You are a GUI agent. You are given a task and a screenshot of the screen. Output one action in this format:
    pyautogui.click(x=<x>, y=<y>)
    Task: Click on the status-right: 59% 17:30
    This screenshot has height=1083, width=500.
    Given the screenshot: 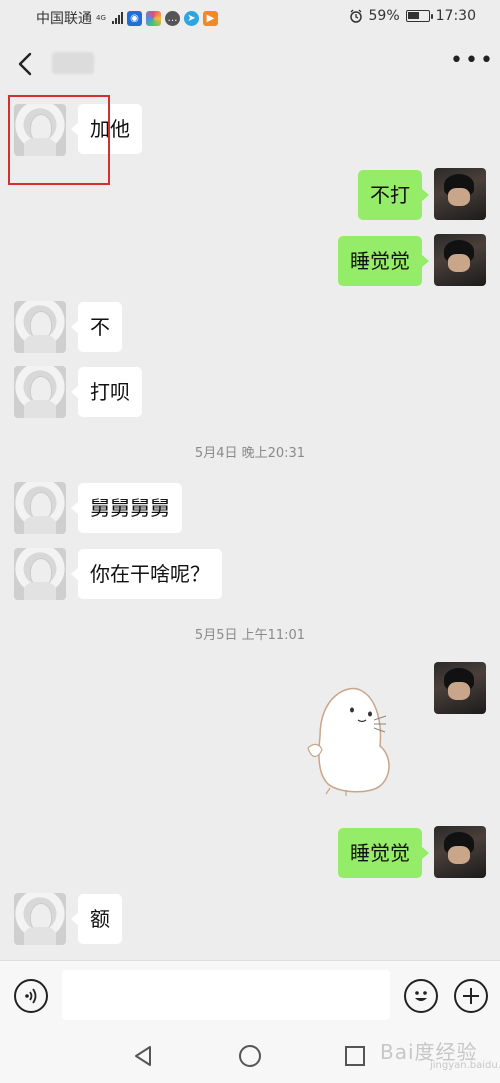 What is the action you would take?
    pyautogui.click(x=412, y=16)
    